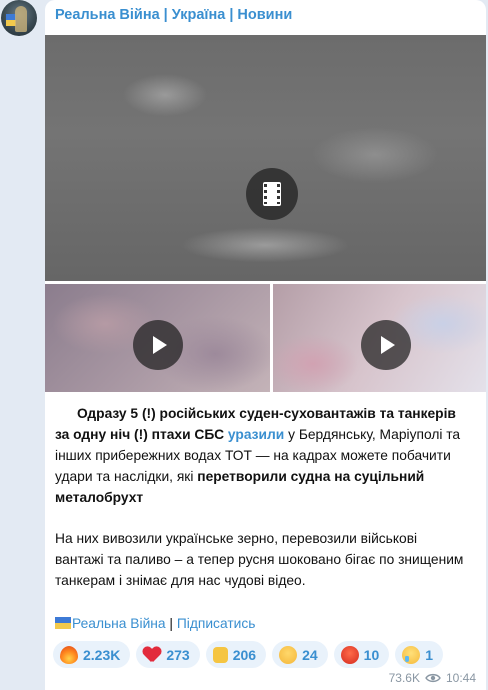  I want to click on film-icon, so click(272, 194).